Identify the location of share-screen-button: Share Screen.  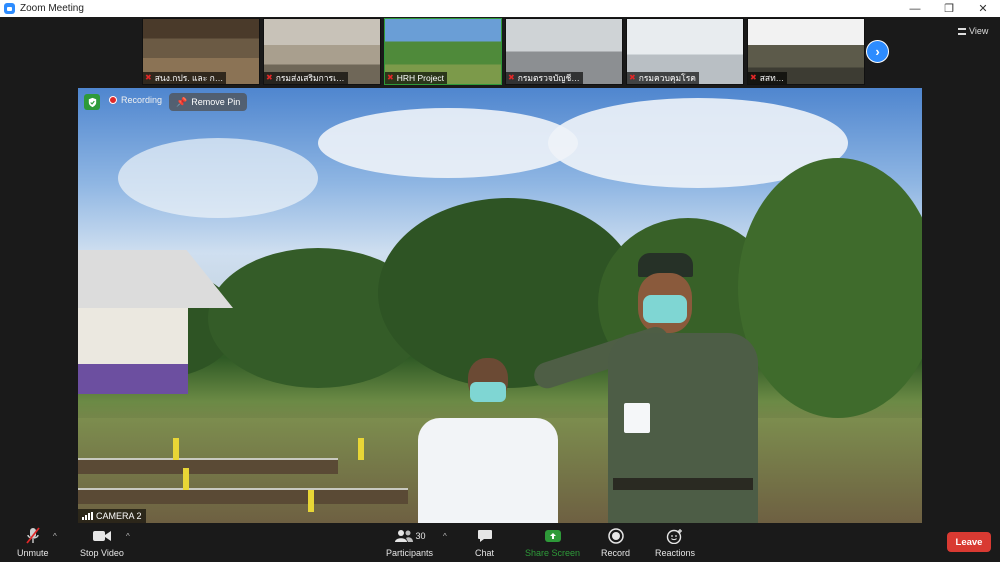
(552, 542).